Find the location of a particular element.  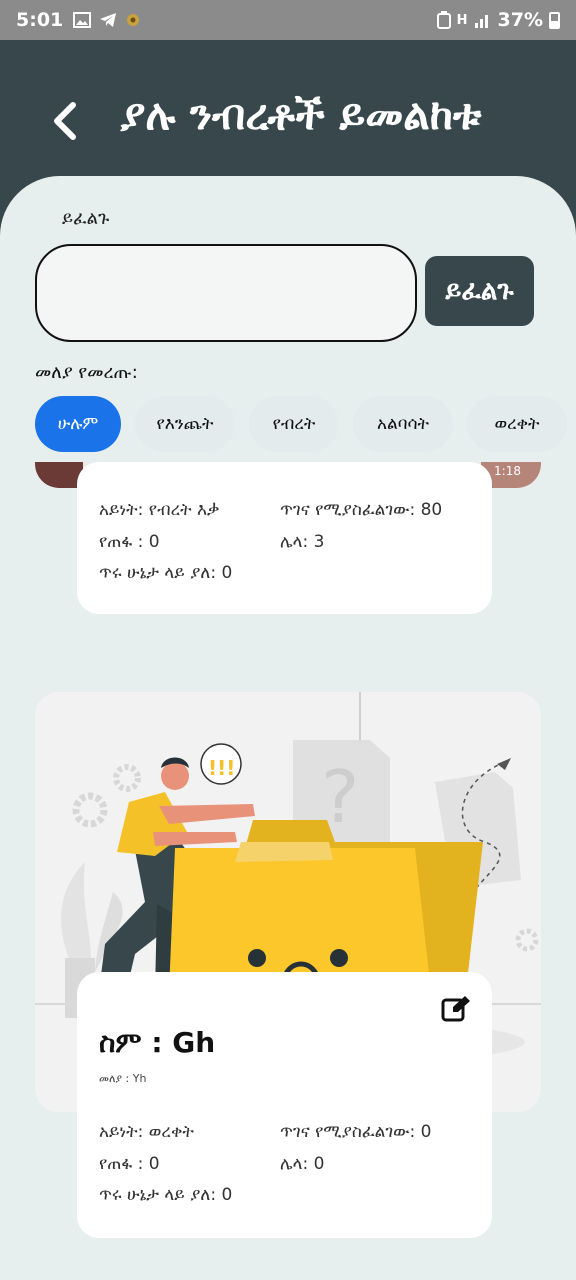

edit-icon is located at coordinates (455, 1009).